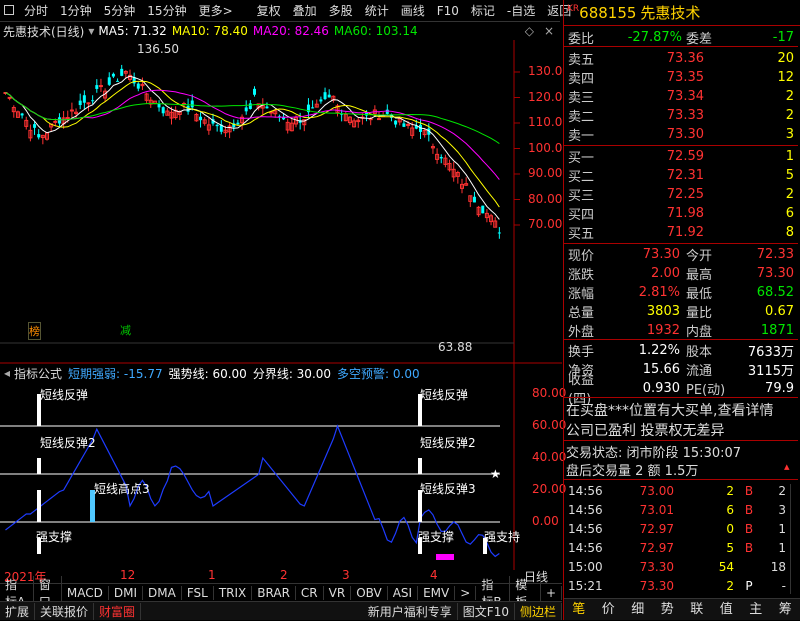 Image resolution: width=800 pixels, height=621 pixels. I want to click on menu-square-icon, so click(9, 11).